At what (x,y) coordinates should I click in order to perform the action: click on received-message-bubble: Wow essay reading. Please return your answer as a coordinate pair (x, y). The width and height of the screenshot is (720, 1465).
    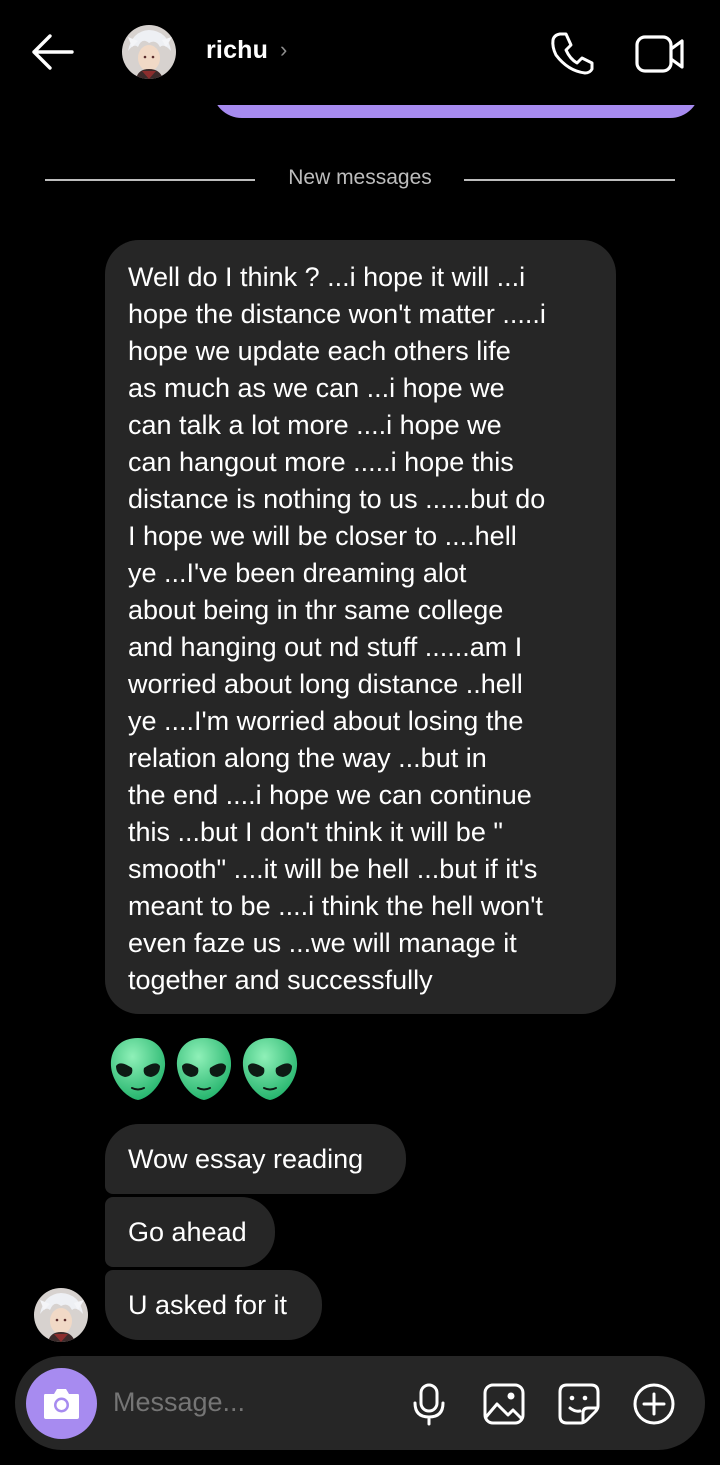
    Looking at the image, I should click on (255, 1159).